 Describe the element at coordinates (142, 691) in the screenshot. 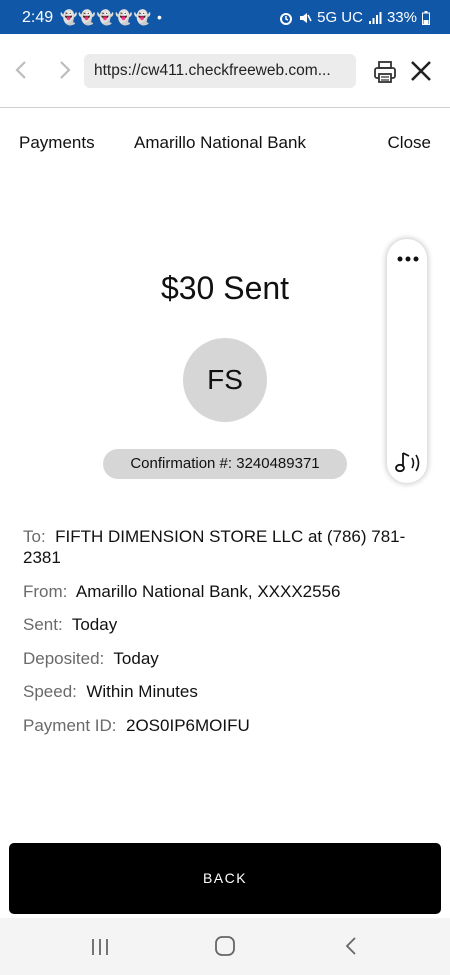

I see `speed-value: Within Minutes` at that location.